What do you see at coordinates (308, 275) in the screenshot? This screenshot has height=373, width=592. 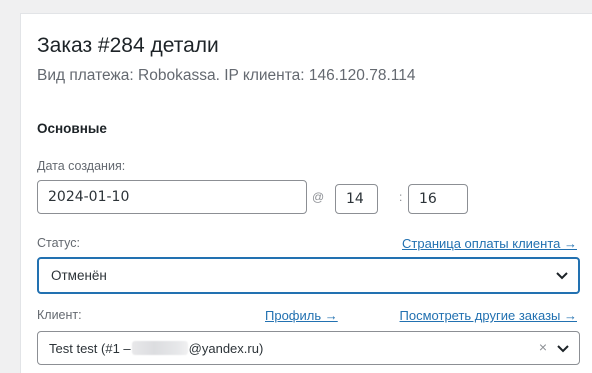 I see `status-select: Отменён` at bounding box center [308, 275].